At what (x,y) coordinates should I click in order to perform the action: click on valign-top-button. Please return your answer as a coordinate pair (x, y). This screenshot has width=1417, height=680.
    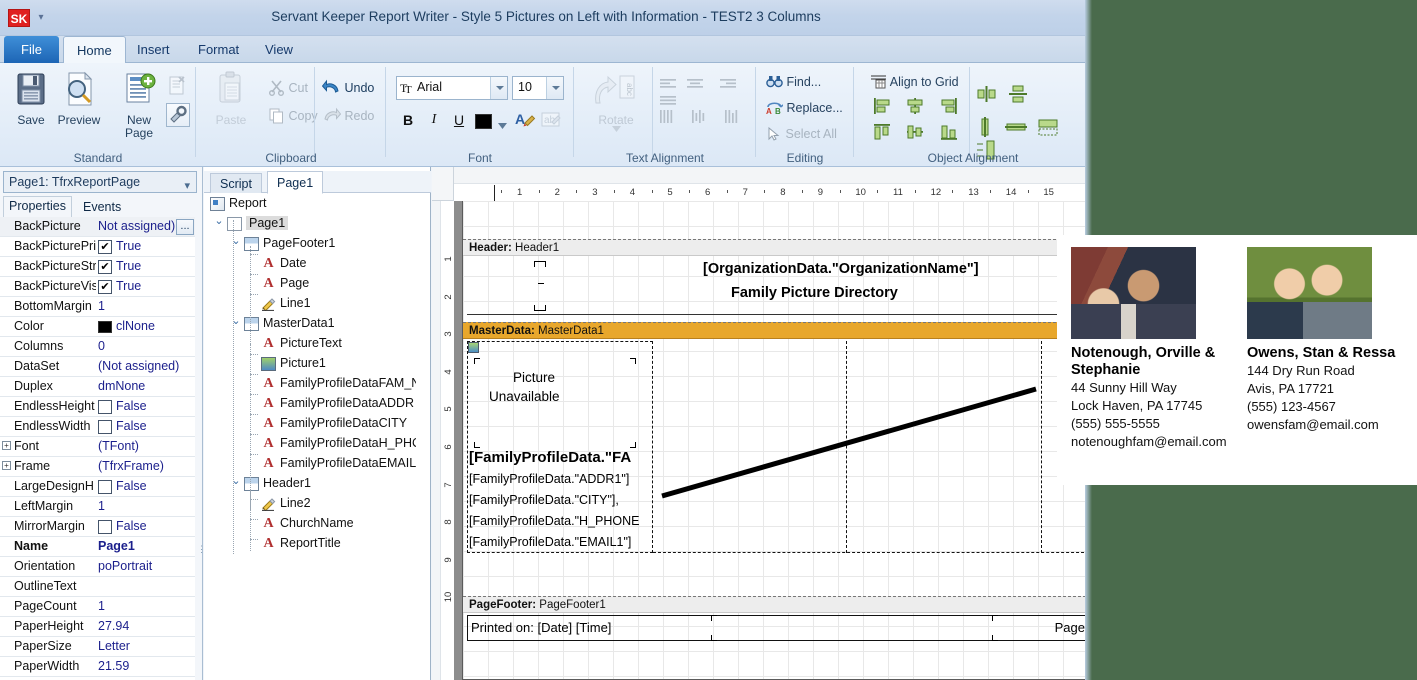
    Looking at the image, I should click on (672, 118).